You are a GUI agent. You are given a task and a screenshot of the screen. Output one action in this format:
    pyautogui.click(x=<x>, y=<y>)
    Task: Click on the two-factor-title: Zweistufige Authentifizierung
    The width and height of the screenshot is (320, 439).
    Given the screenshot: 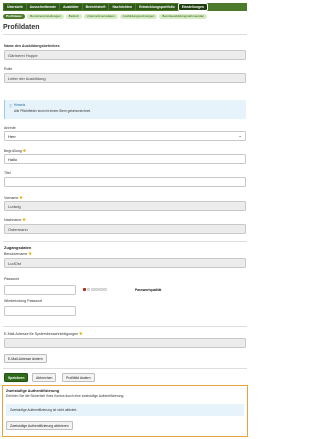 What is the action you would take?
    pyautogui.click(x=33, y=391)
    